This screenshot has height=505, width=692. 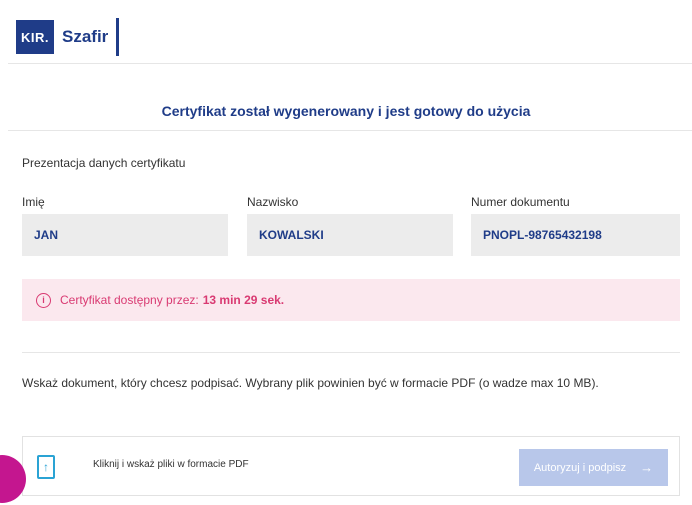 What do you see at coordinates (520, 202) in the screenshot?
I see `document-number-label: Numer dokumentu` at bounding box center [520, 202].